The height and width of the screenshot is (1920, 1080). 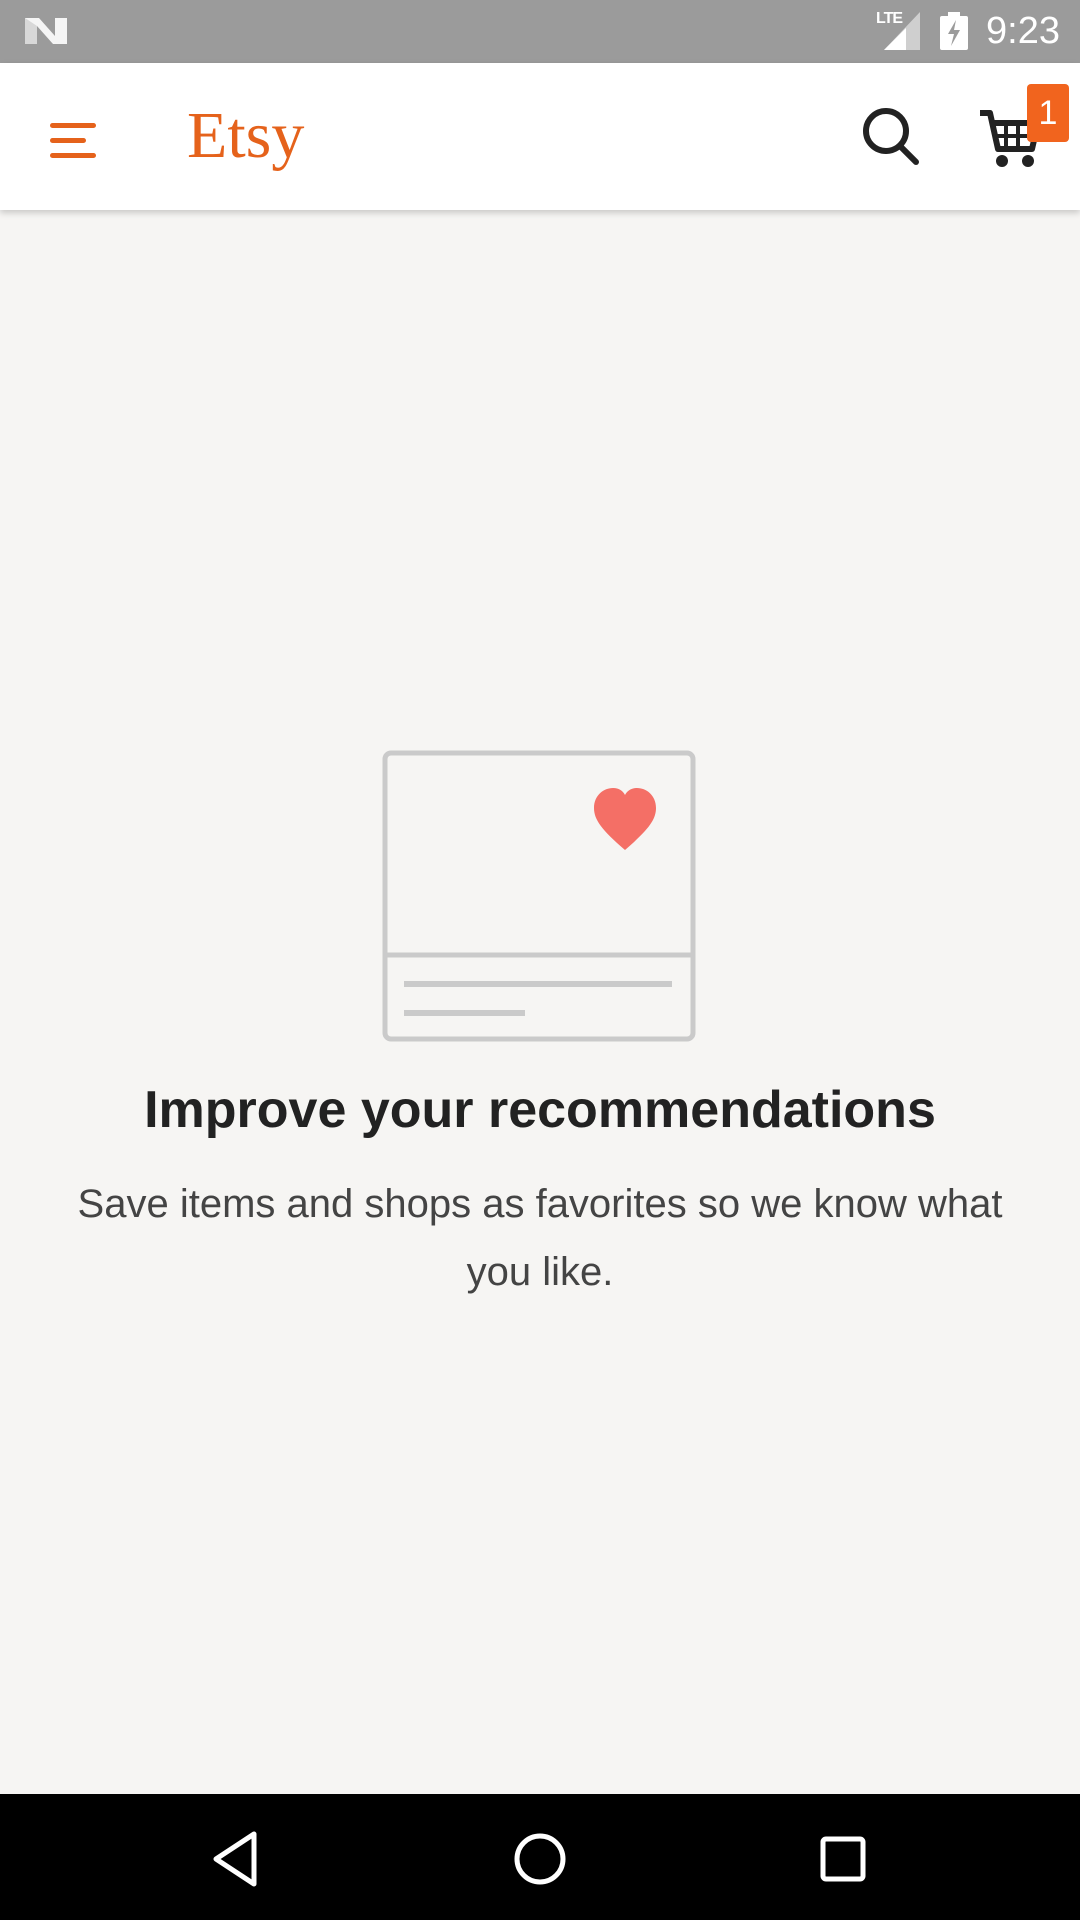 I want to click on app-bar: Etsy, so click(x=540, y=136).